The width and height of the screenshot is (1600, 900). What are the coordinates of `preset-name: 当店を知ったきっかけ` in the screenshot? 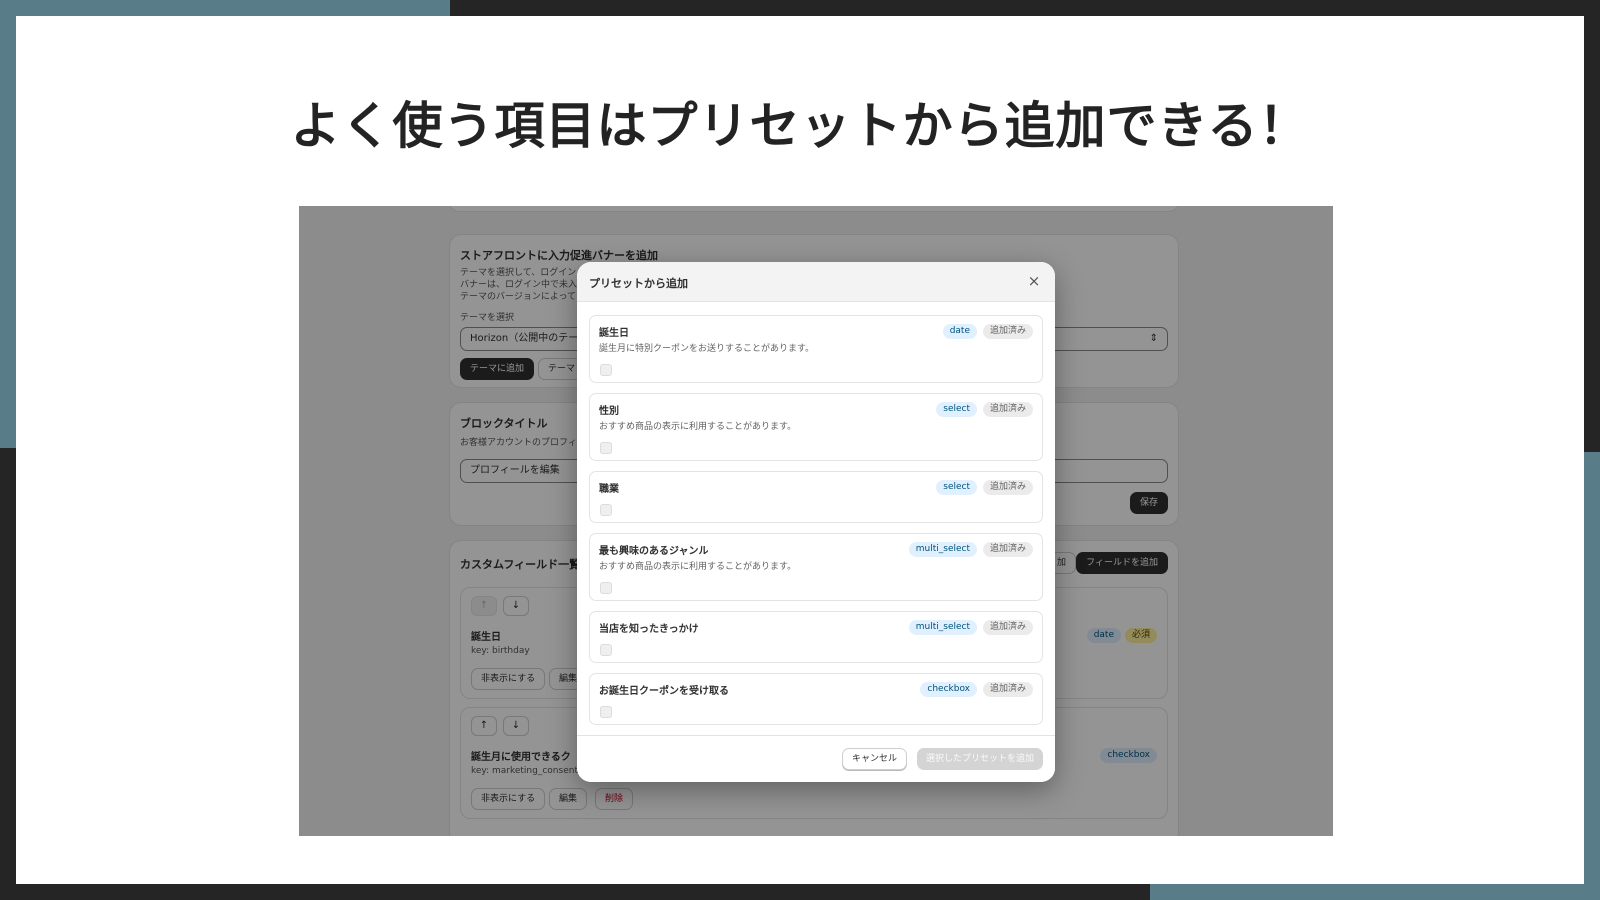 It's located at (649, 629).